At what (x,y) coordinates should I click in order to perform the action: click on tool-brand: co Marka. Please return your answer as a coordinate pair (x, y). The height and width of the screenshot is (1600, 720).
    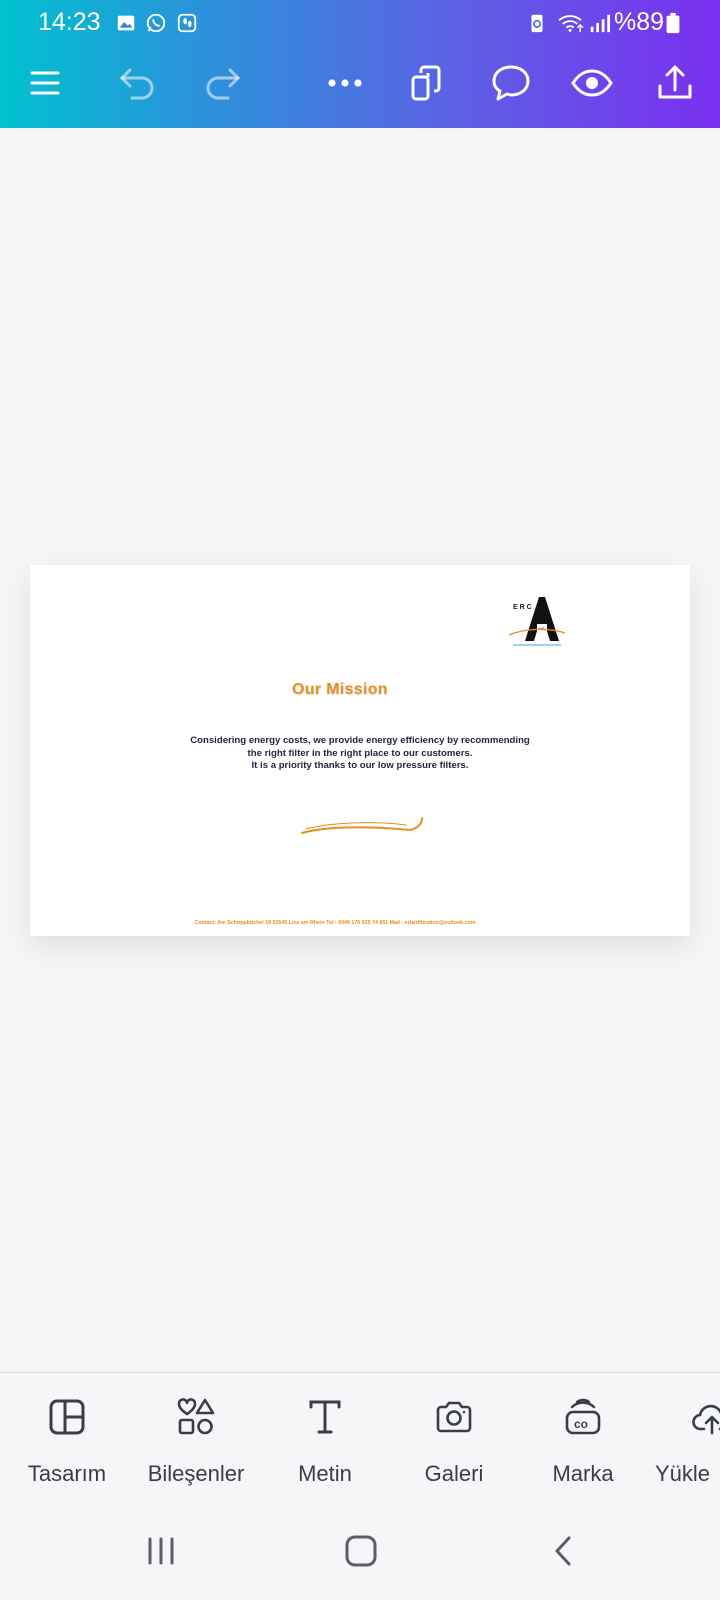
    Looking at the image, I should click on (583, 1439).